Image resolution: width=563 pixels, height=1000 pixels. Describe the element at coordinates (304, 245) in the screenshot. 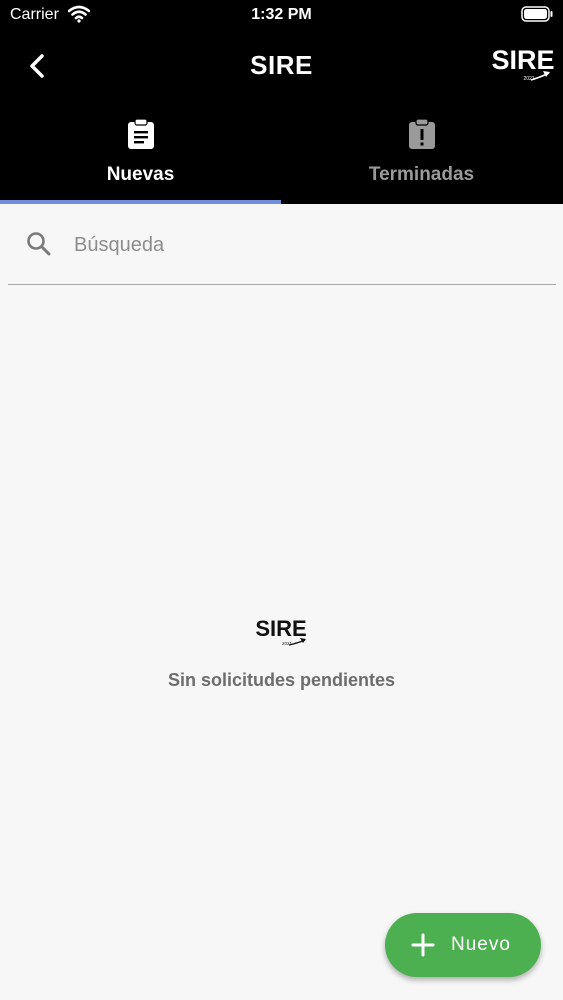

I see `search-input` at that location.